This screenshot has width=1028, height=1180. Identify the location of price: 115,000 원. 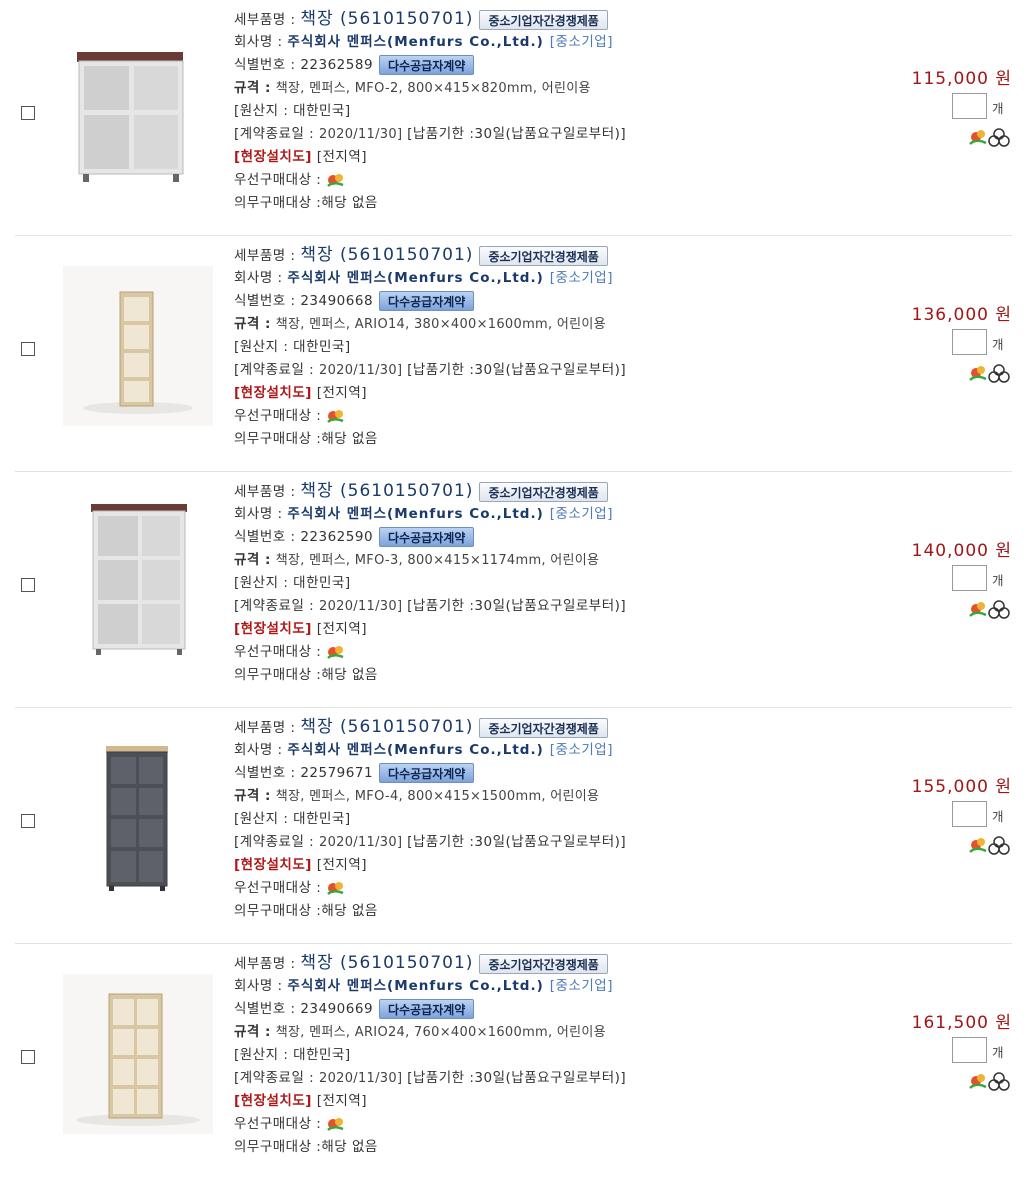
(961, 79).